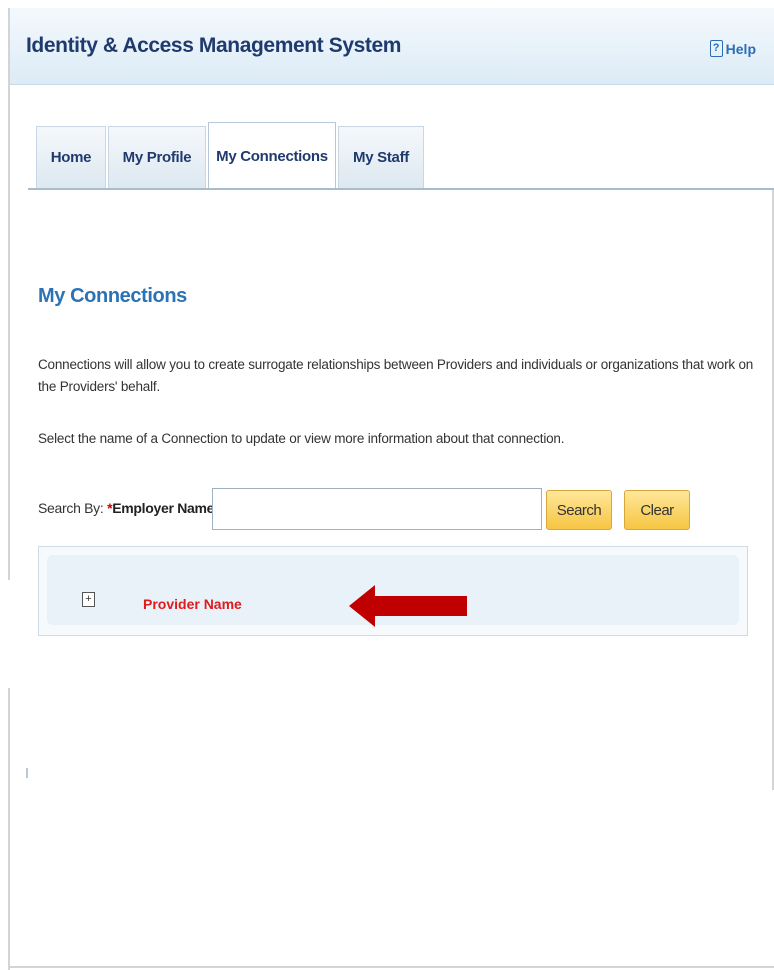  I want to click on tab-divider, so click(401, 189).